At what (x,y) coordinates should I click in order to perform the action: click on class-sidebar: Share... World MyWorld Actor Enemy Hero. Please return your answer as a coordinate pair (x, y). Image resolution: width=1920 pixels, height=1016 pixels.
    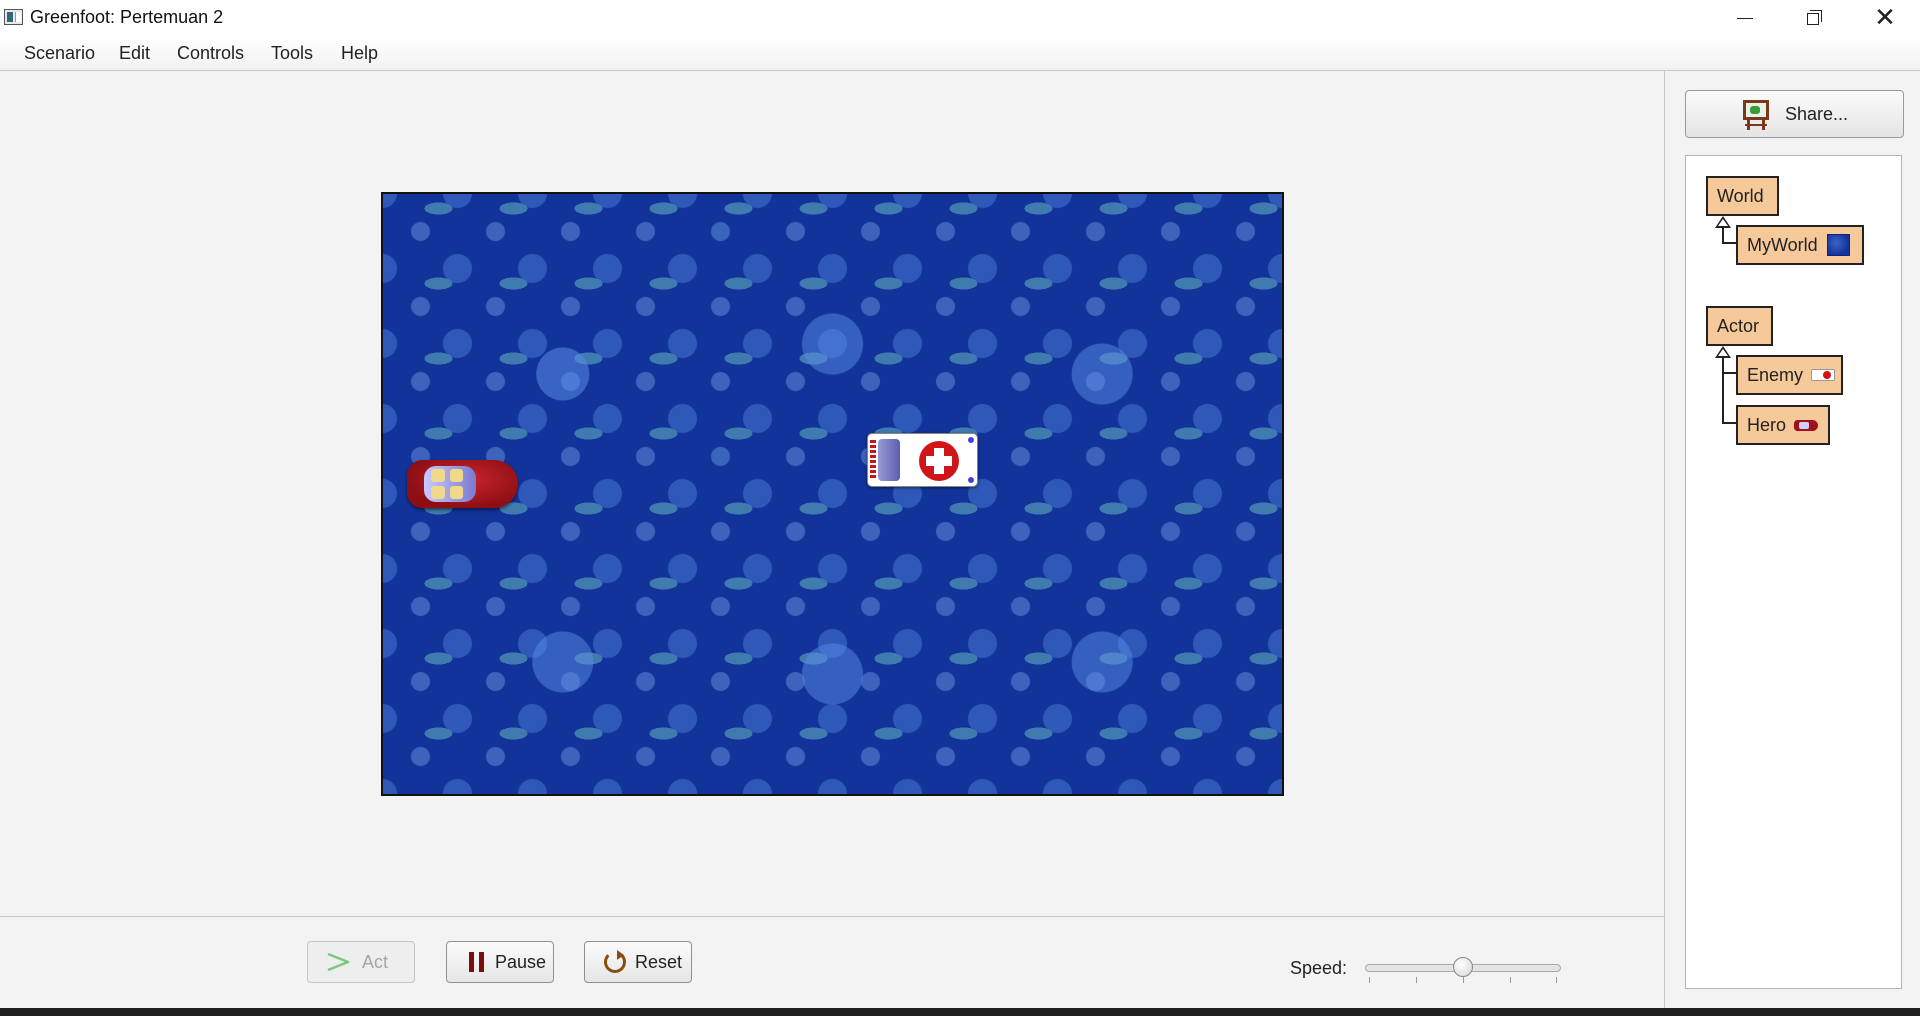
    Looking at the image, I should click on (1792, 539).